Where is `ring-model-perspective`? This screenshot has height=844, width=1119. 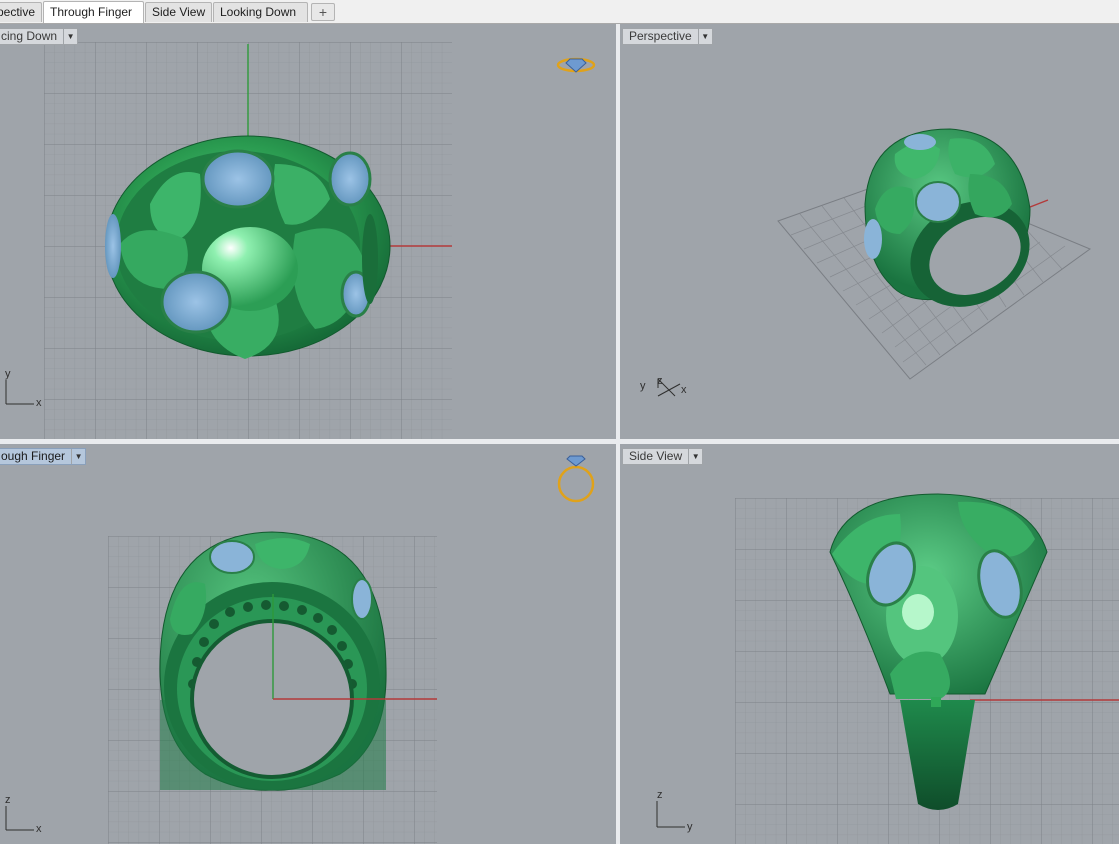 ring-model-perspective is located at coordinates (956, 227).